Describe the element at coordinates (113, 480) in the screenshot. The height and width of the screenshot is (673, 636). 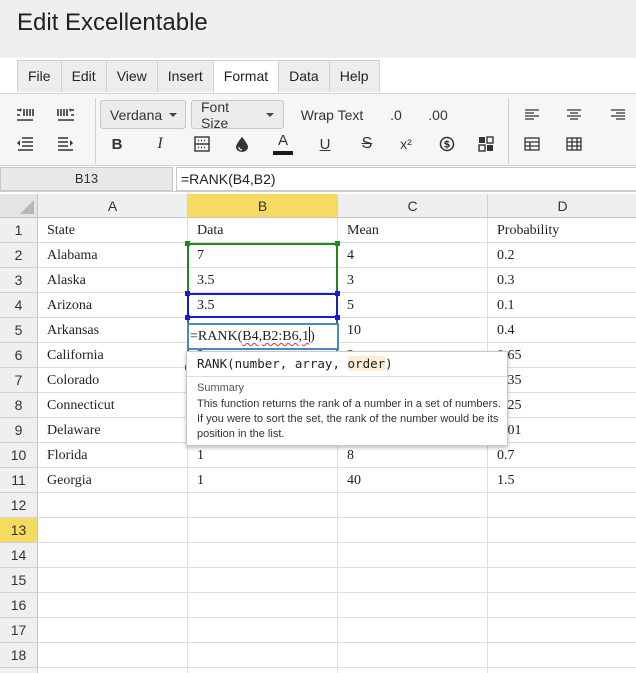
I see `cell-a11: Georgia` at that location.